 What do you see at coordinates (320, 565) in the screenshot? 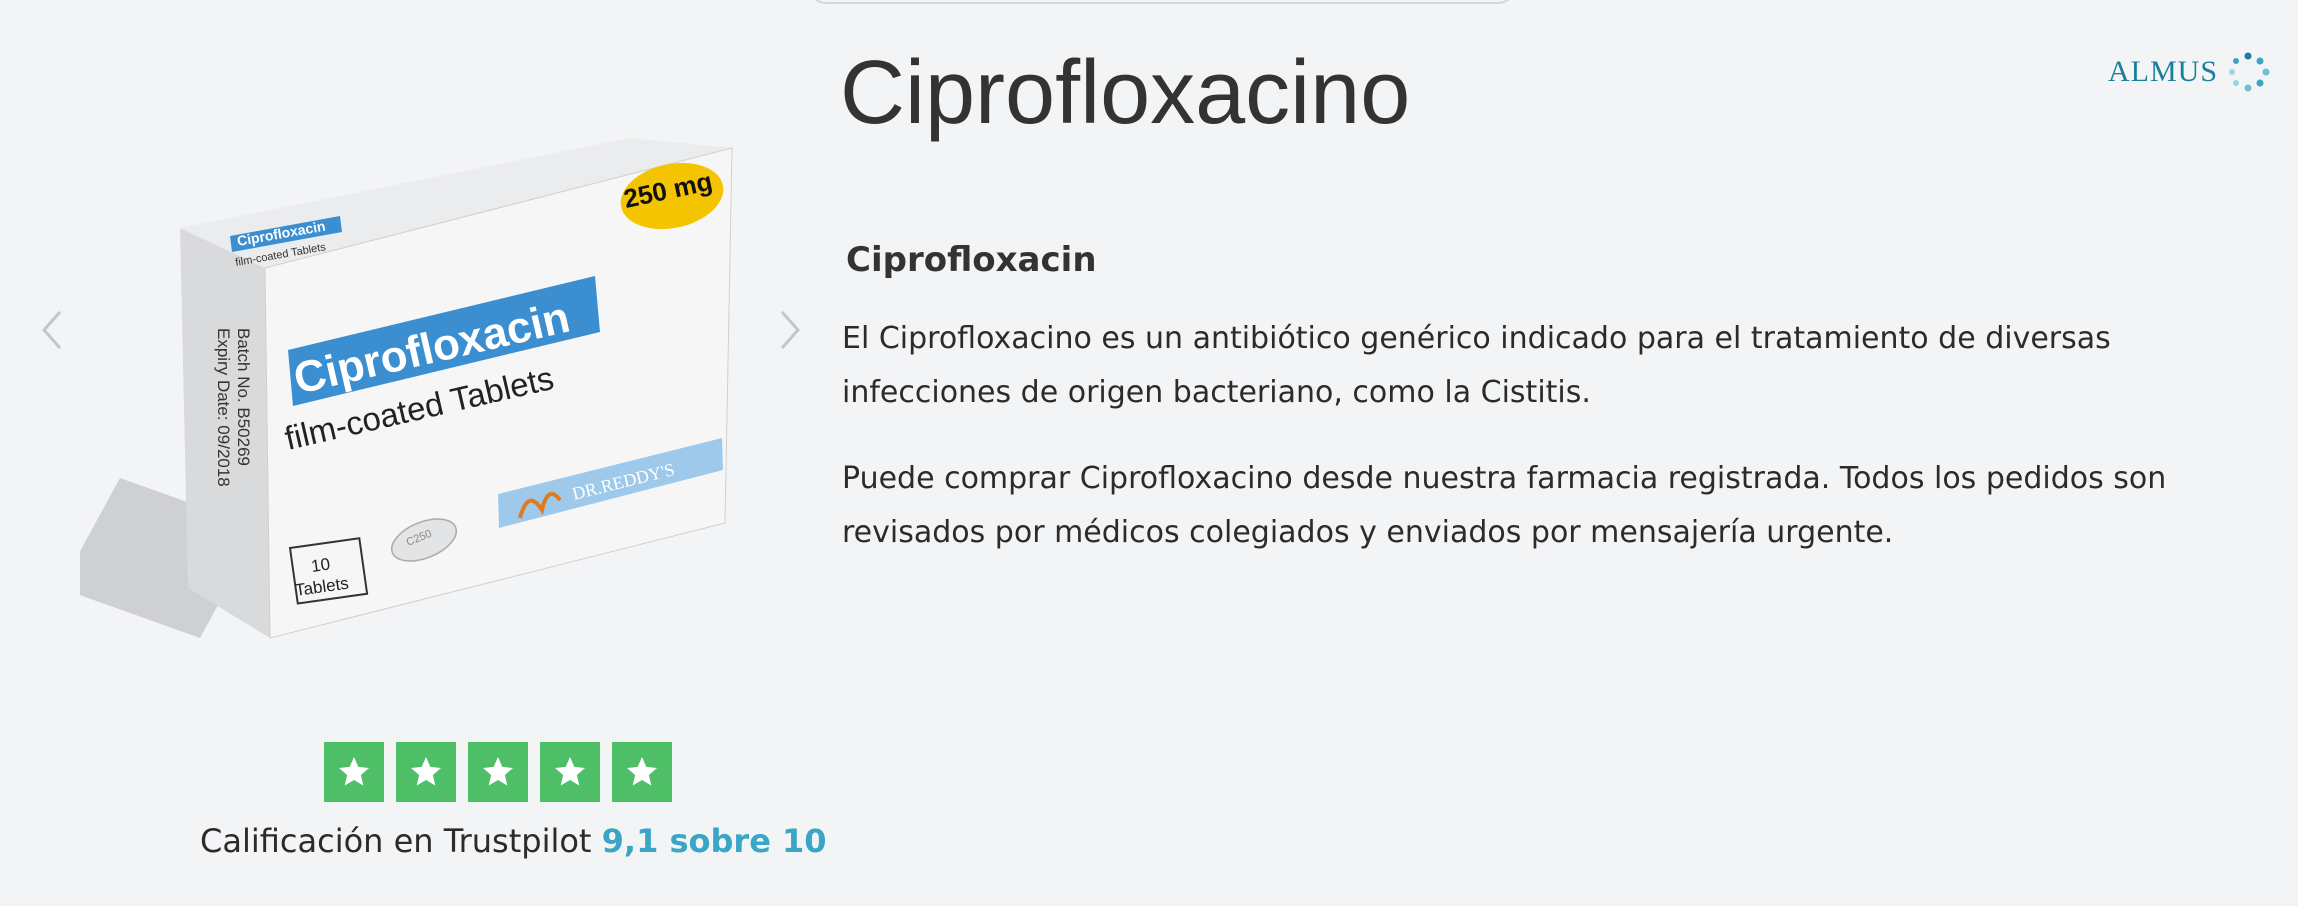
I see `tablet-count: 10` at bounding box center [320, 565].